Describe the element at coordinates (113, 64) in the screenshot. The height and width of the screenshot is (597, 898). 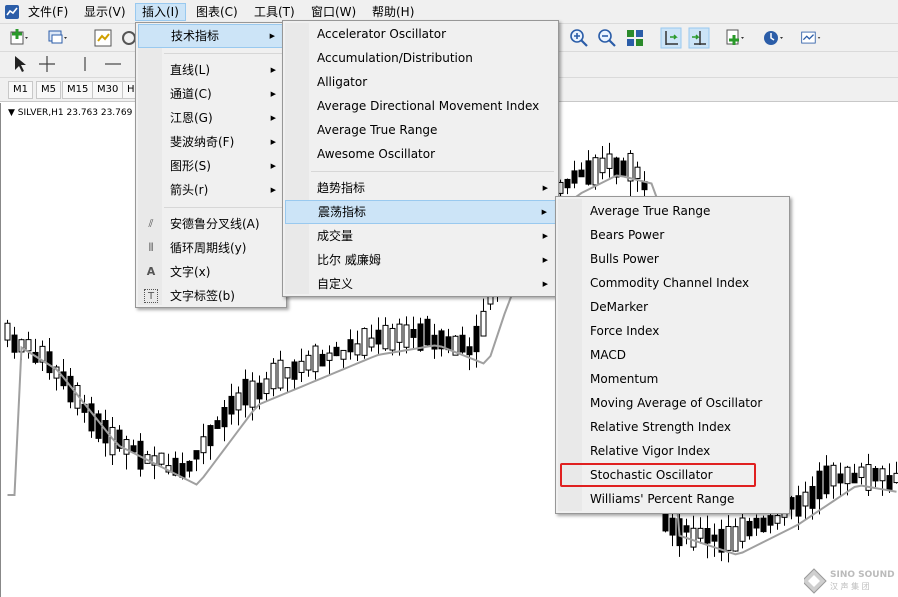
I see `horizontal-line-icon` at that location.